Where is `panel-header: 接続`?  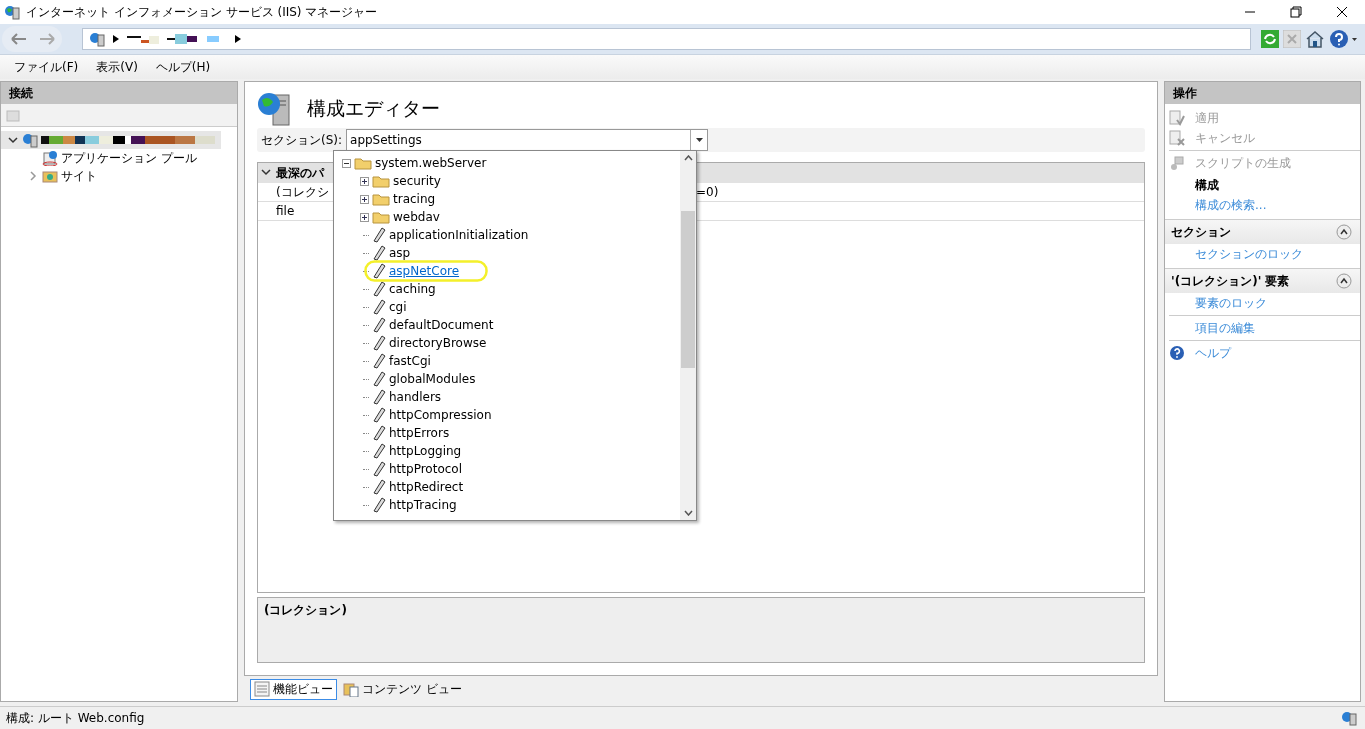
panel-header: 接続 is located at coordinates (119, 93).